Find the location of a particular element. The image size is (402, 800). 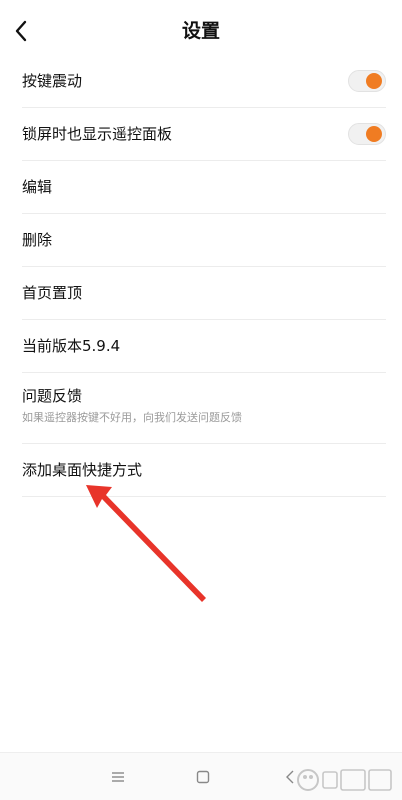

setting-label: 按键震动 is located at coordinates (52, 81).